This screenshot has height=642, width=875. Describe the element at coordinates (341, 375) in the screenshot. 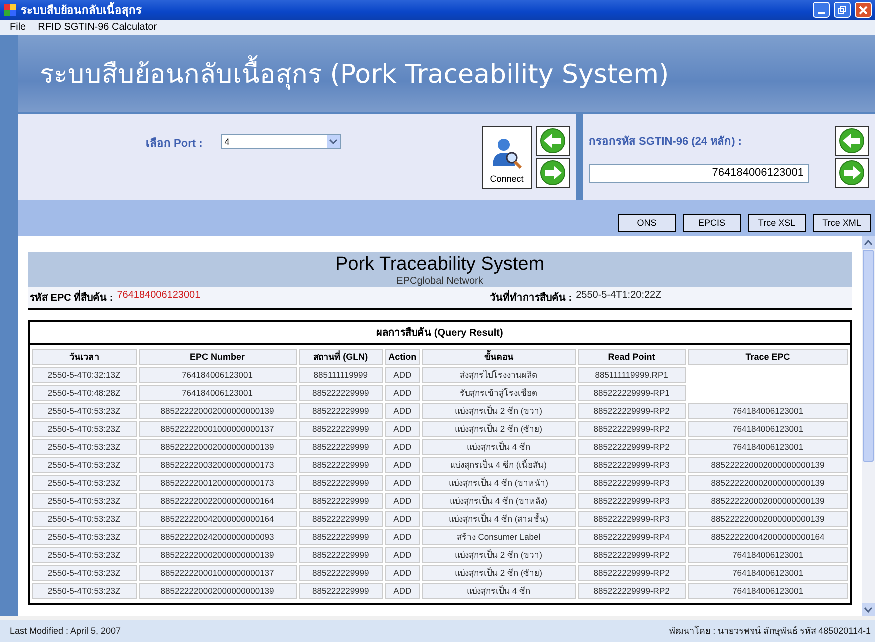

I see `table-cell: 885111119999` at that location.